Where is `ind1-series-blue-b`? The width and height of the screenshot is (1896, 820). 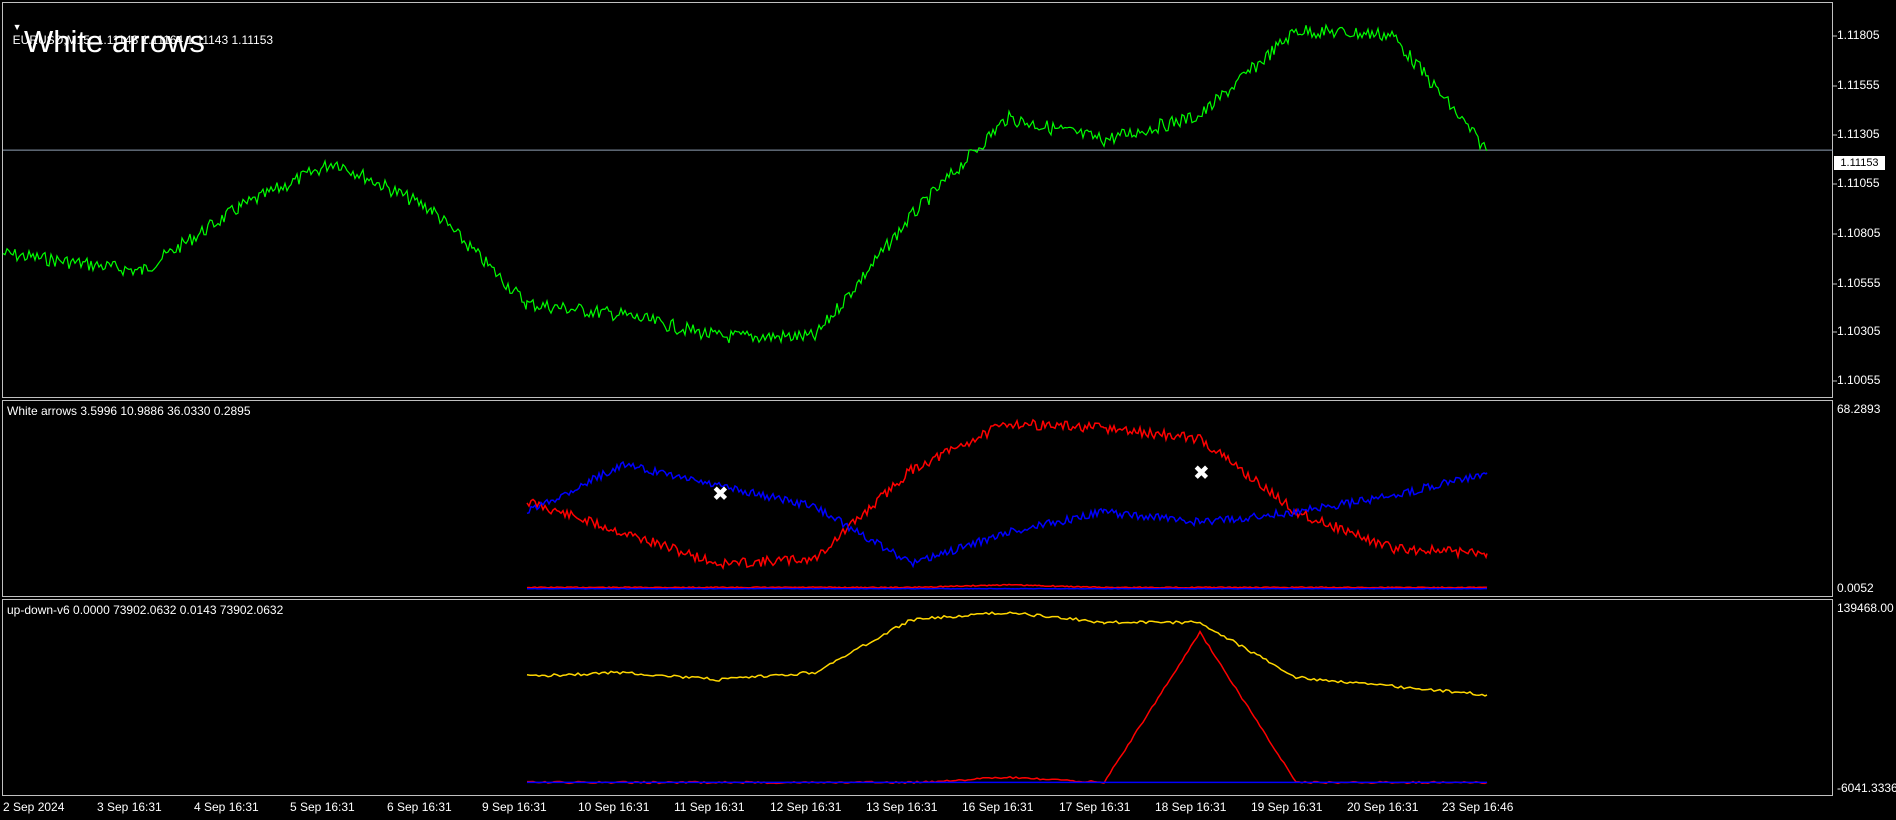 ind1-series-blue-b is located at coordinates (1007, 588).